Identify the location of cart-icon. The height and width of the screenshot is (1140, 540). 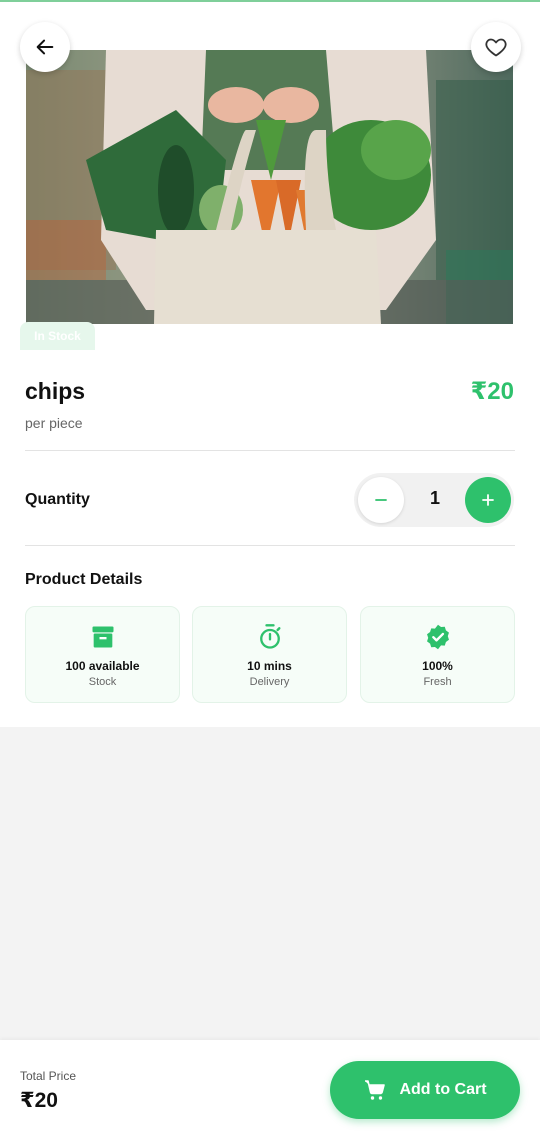
(375, 1090).